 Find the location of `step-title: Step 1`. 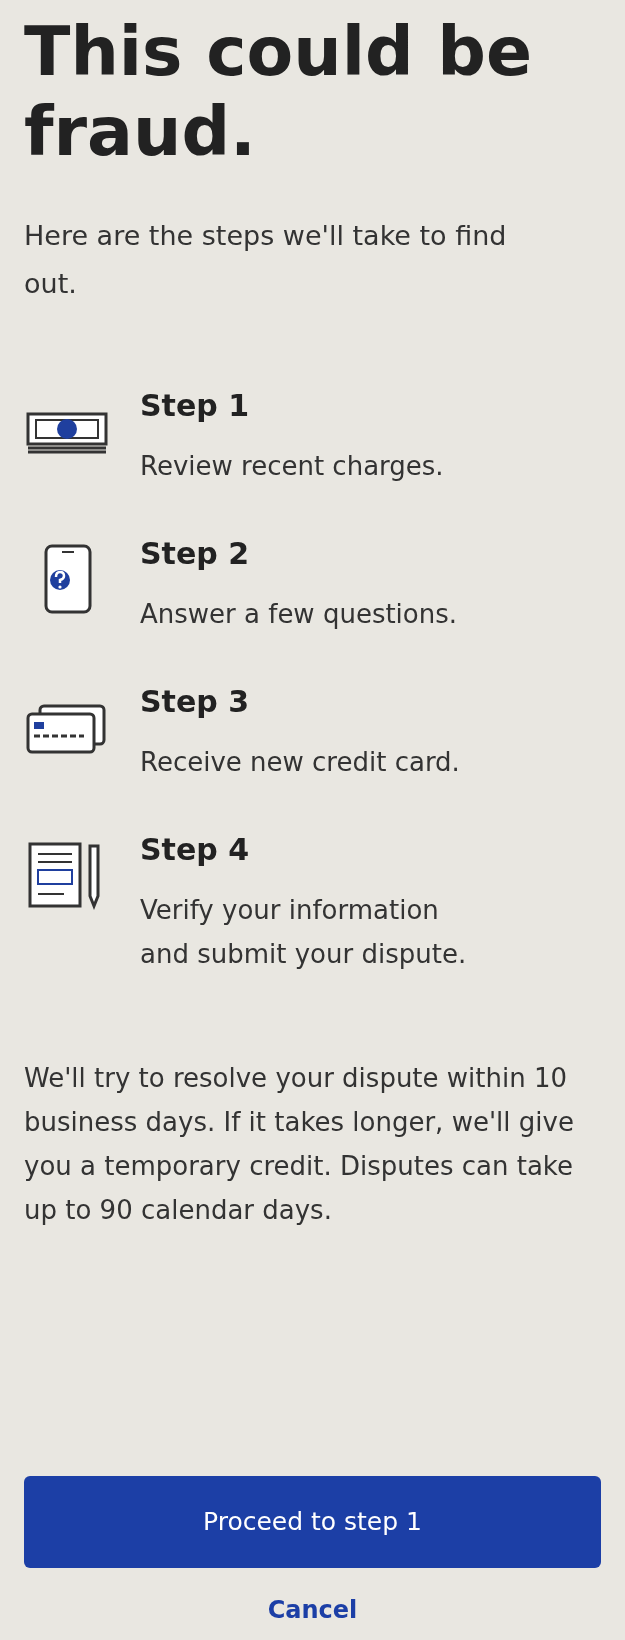

step-title: Step 1 is located at coordinates (195, 406).